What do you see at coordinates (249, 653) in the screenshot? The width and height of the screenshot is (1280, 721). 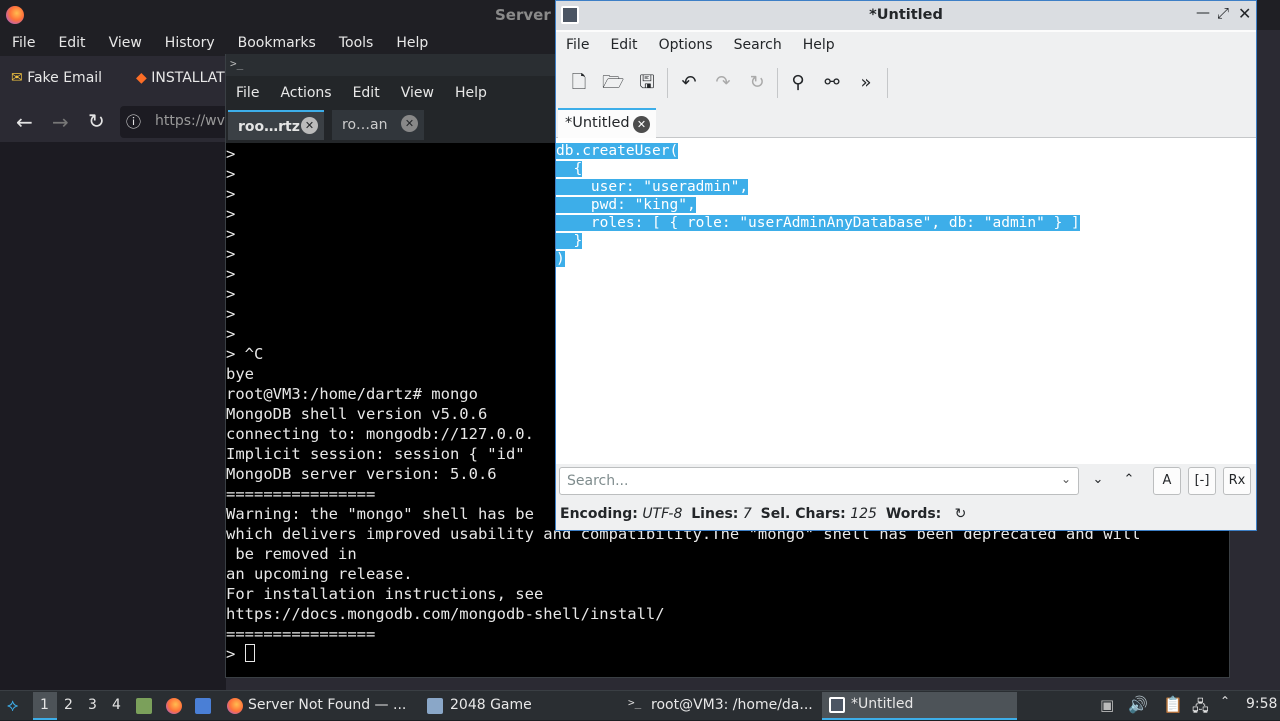 I see `text-cursor` at bounding box center [249, 653].